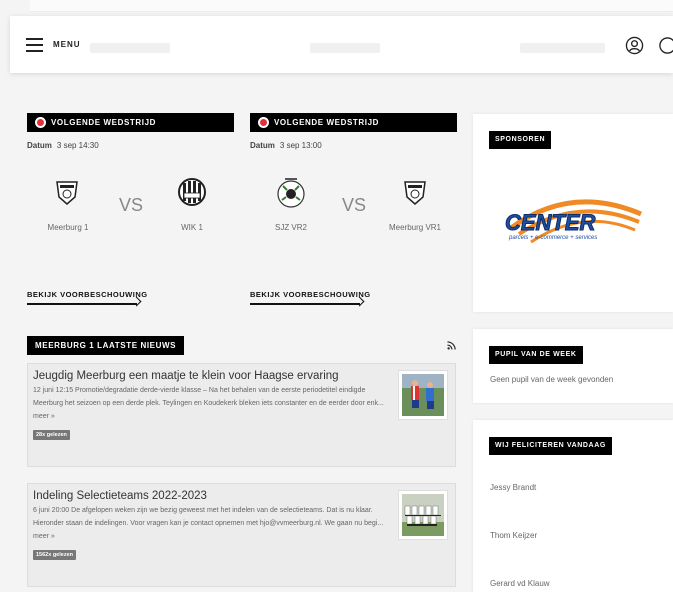 This screenshot has width=673, height=592. I want to click on team-photo-image, so click(423, 515).